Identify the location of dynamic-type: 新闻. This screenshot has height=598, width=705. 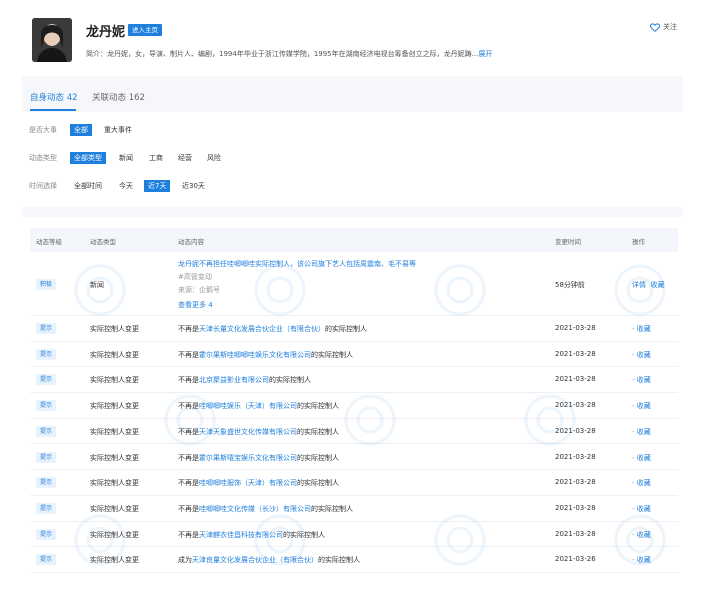
(97, 285).